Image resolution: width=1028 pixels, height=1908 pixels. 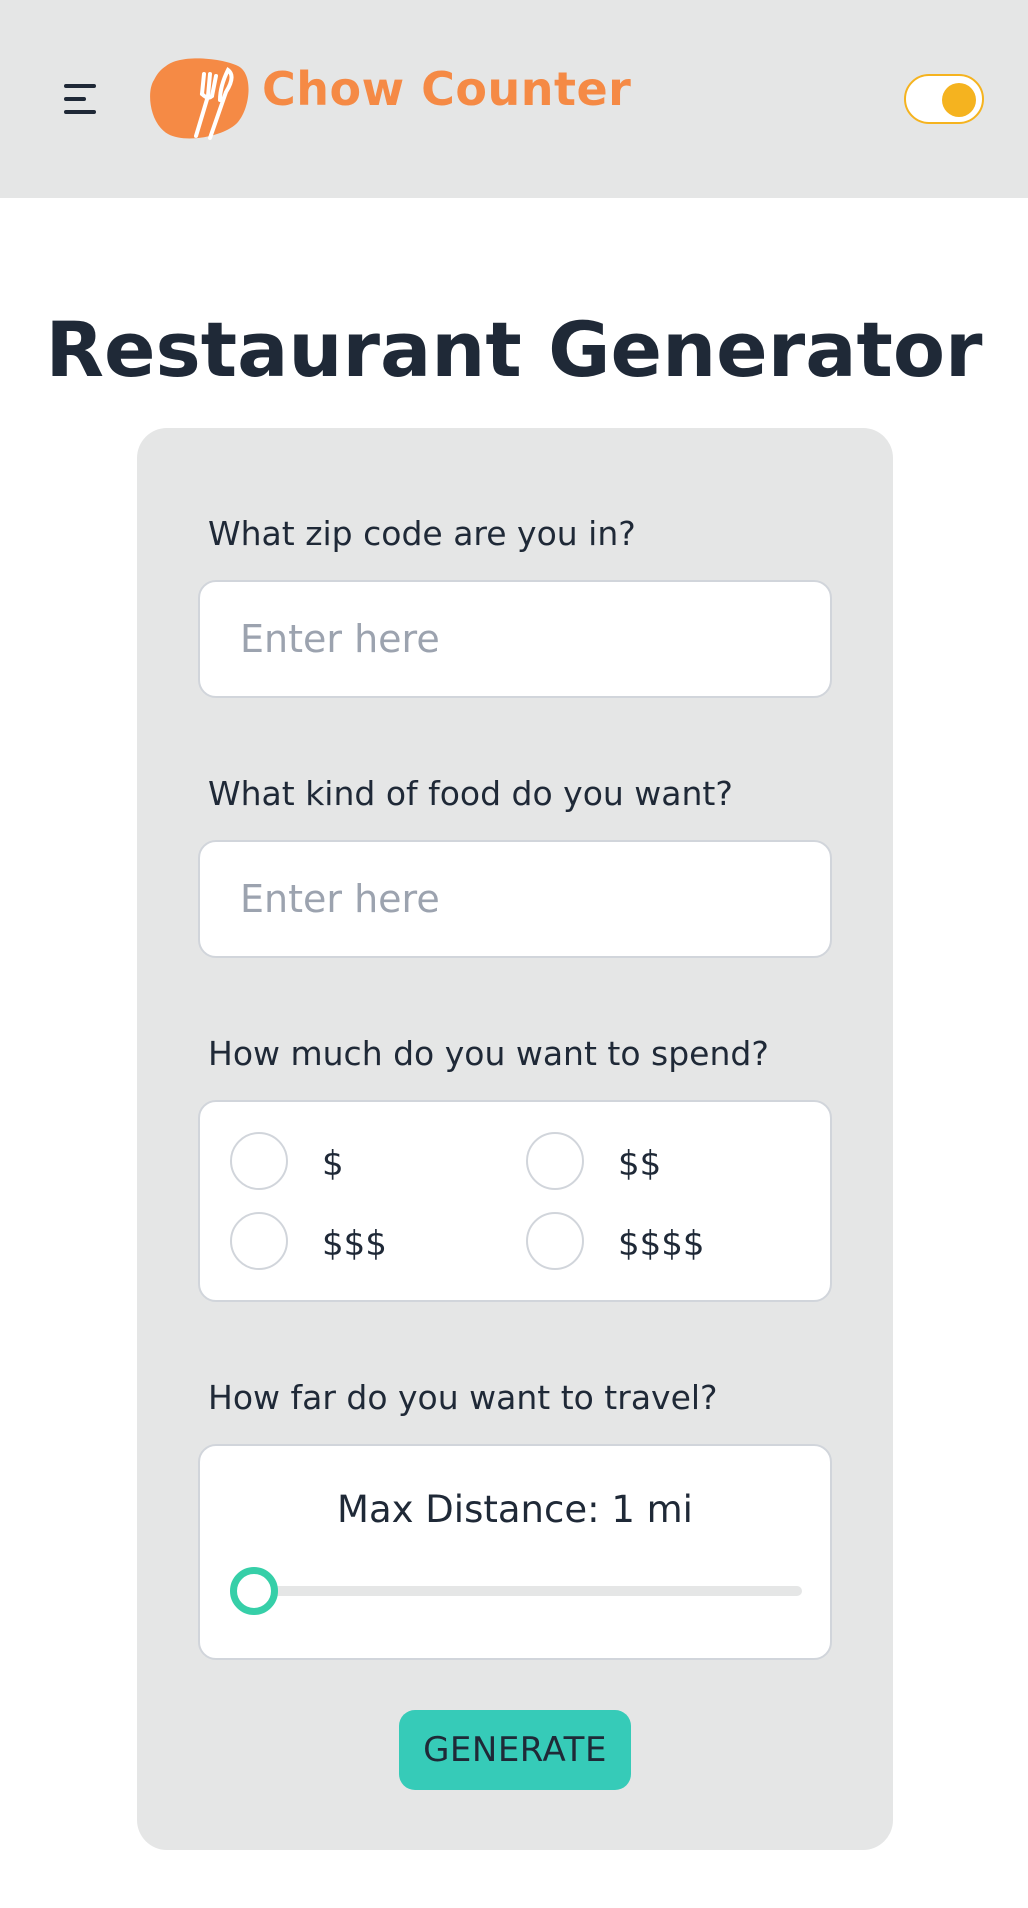 I want to click on distance-label: How far do you want to travel?, so click(x=463, y=1397).